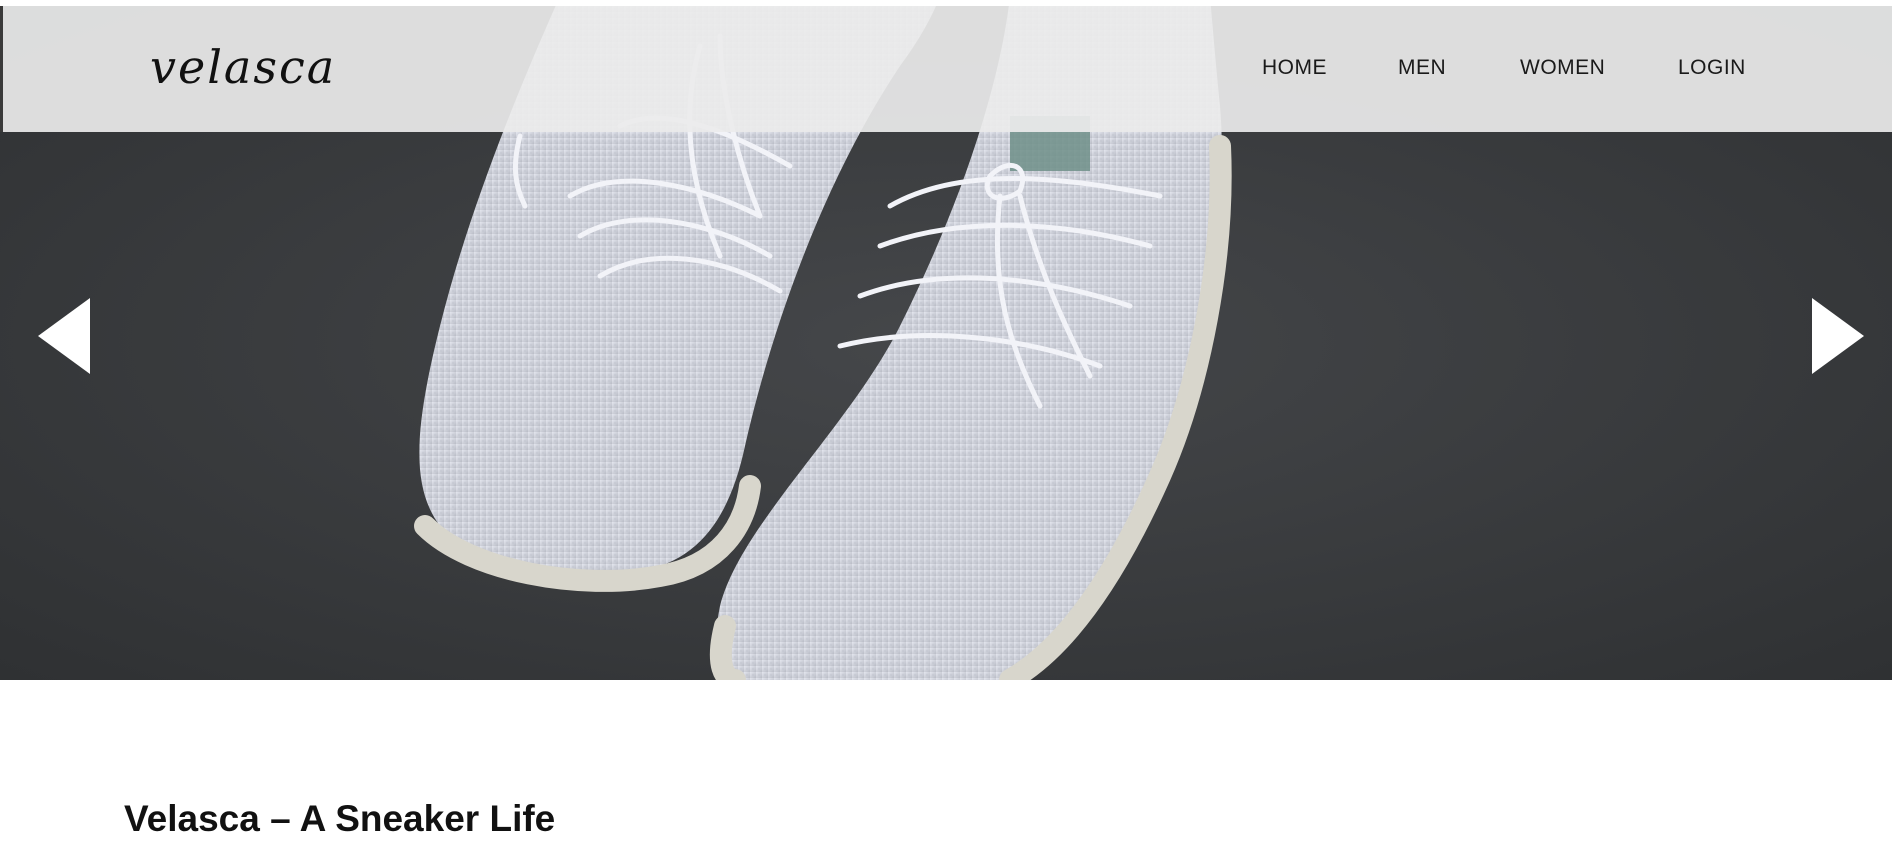  Describe the element at coordinates (1294, 67) in the screenshot. I see `nav-home-link: HOME` at that location.